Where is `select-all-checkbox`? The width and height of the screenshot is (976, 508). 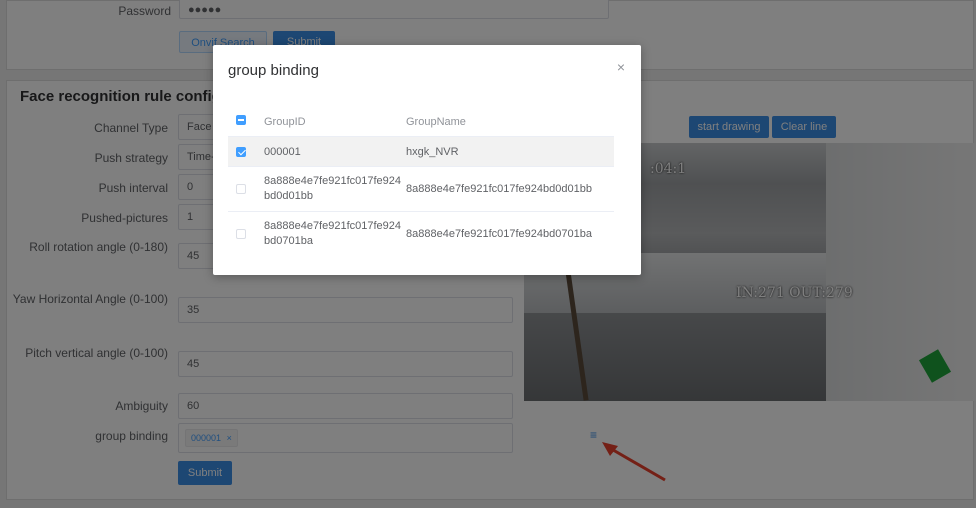 select-all-checkbox is located at coordinates (241, 120).